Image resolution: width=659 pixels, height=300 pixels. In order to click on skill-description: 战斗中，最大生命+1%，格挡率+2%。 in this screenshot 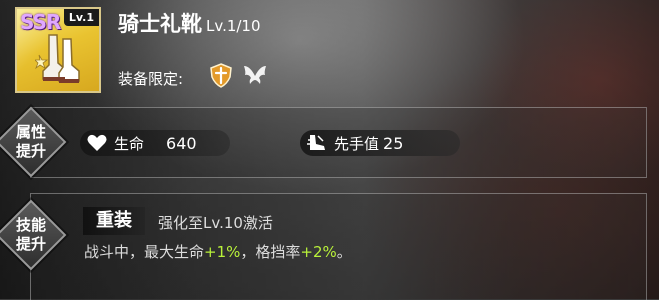, I will do `click(218, 251)`.